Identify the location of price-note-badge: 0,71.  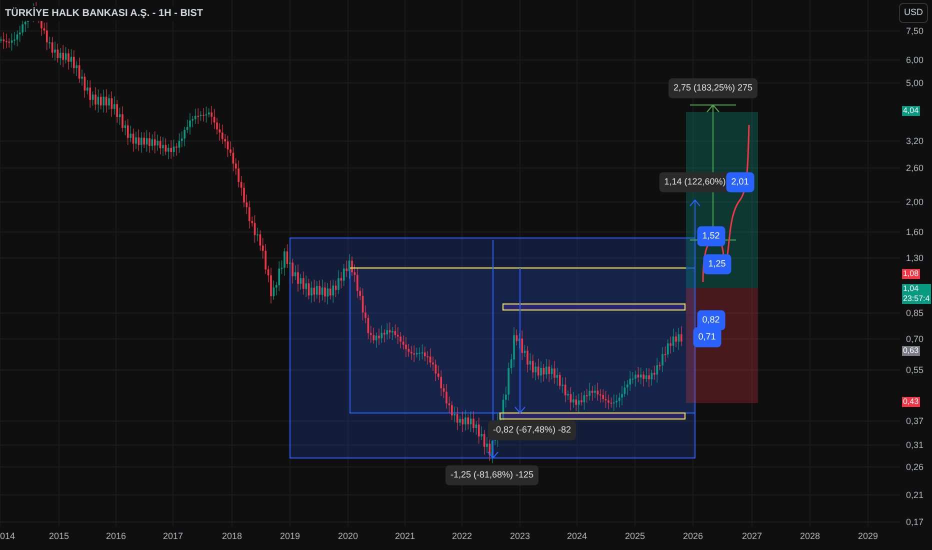
(707, 337).